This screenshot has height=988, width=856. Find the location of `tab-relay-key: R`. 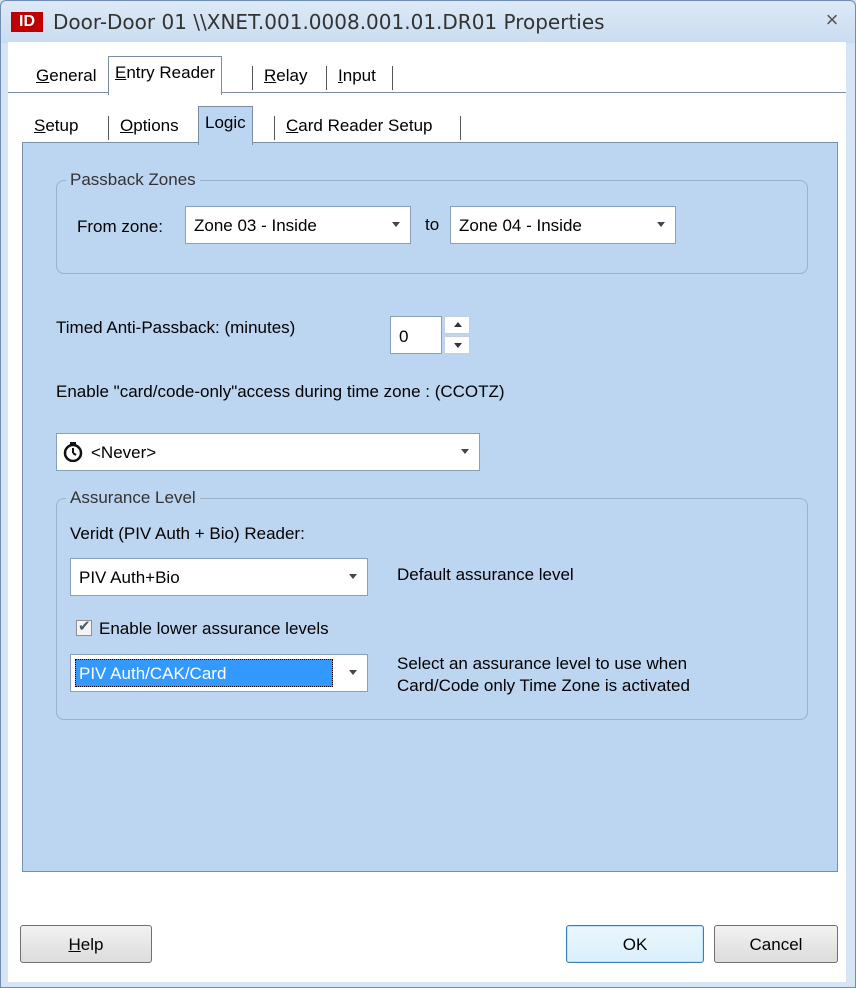

tab-relay-key: R is located at coordinates (270, 75).